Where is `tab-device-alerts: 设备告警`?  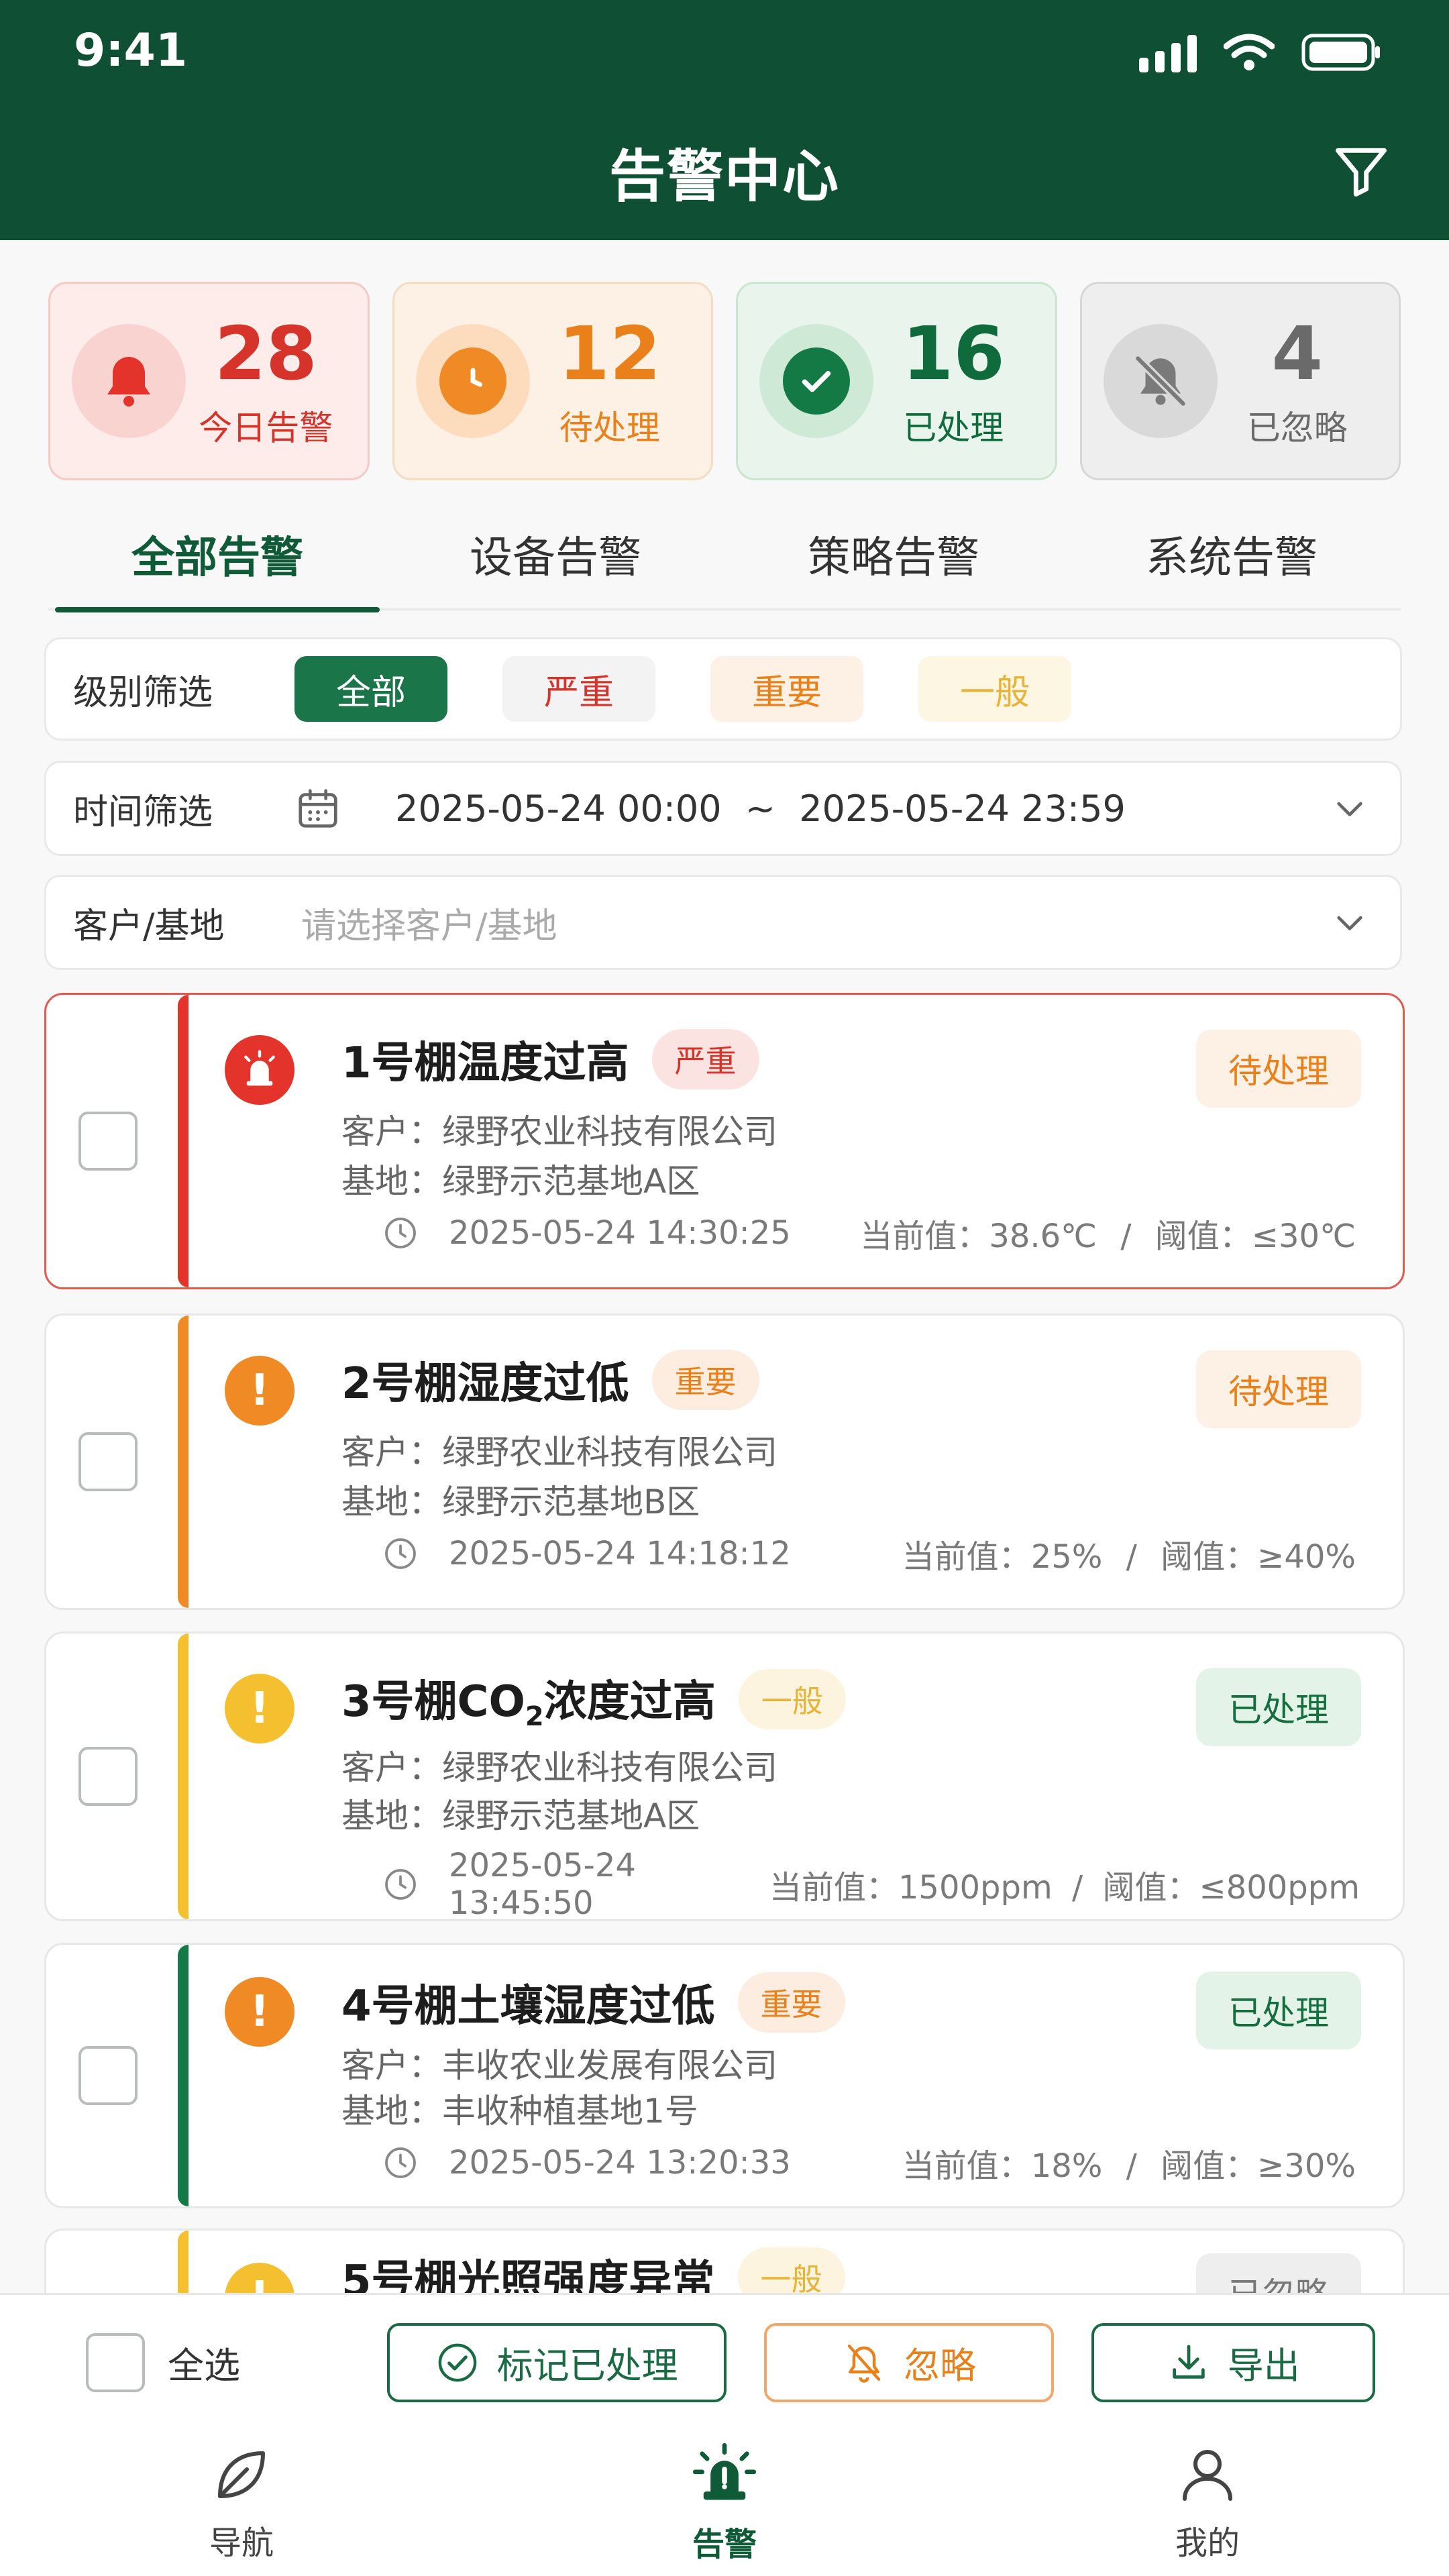 tab-device-alerts: 设备告警 is located at coordinates (555, 559).